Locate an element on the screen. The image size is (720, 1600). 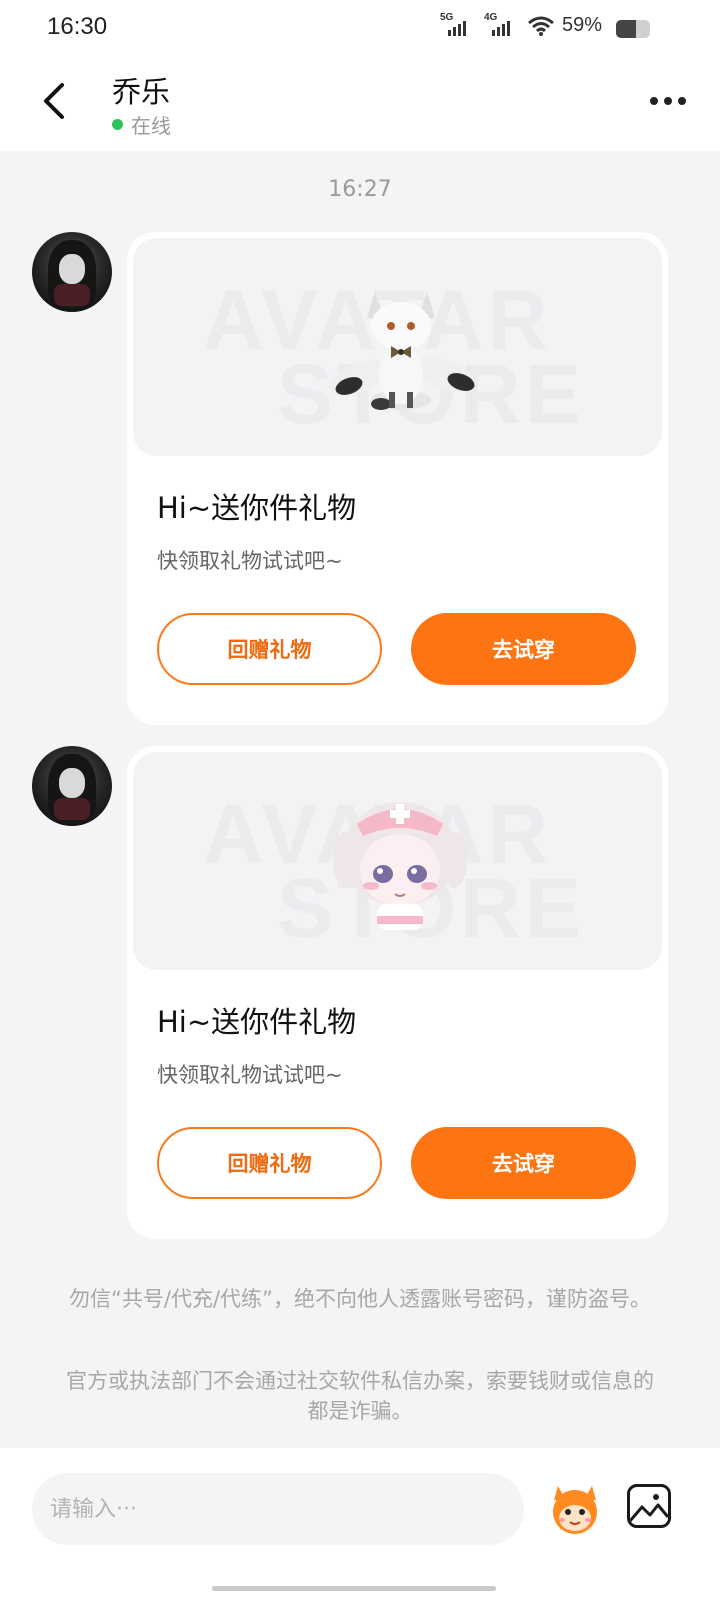
more-options-button is located at coordinates (668, 101).